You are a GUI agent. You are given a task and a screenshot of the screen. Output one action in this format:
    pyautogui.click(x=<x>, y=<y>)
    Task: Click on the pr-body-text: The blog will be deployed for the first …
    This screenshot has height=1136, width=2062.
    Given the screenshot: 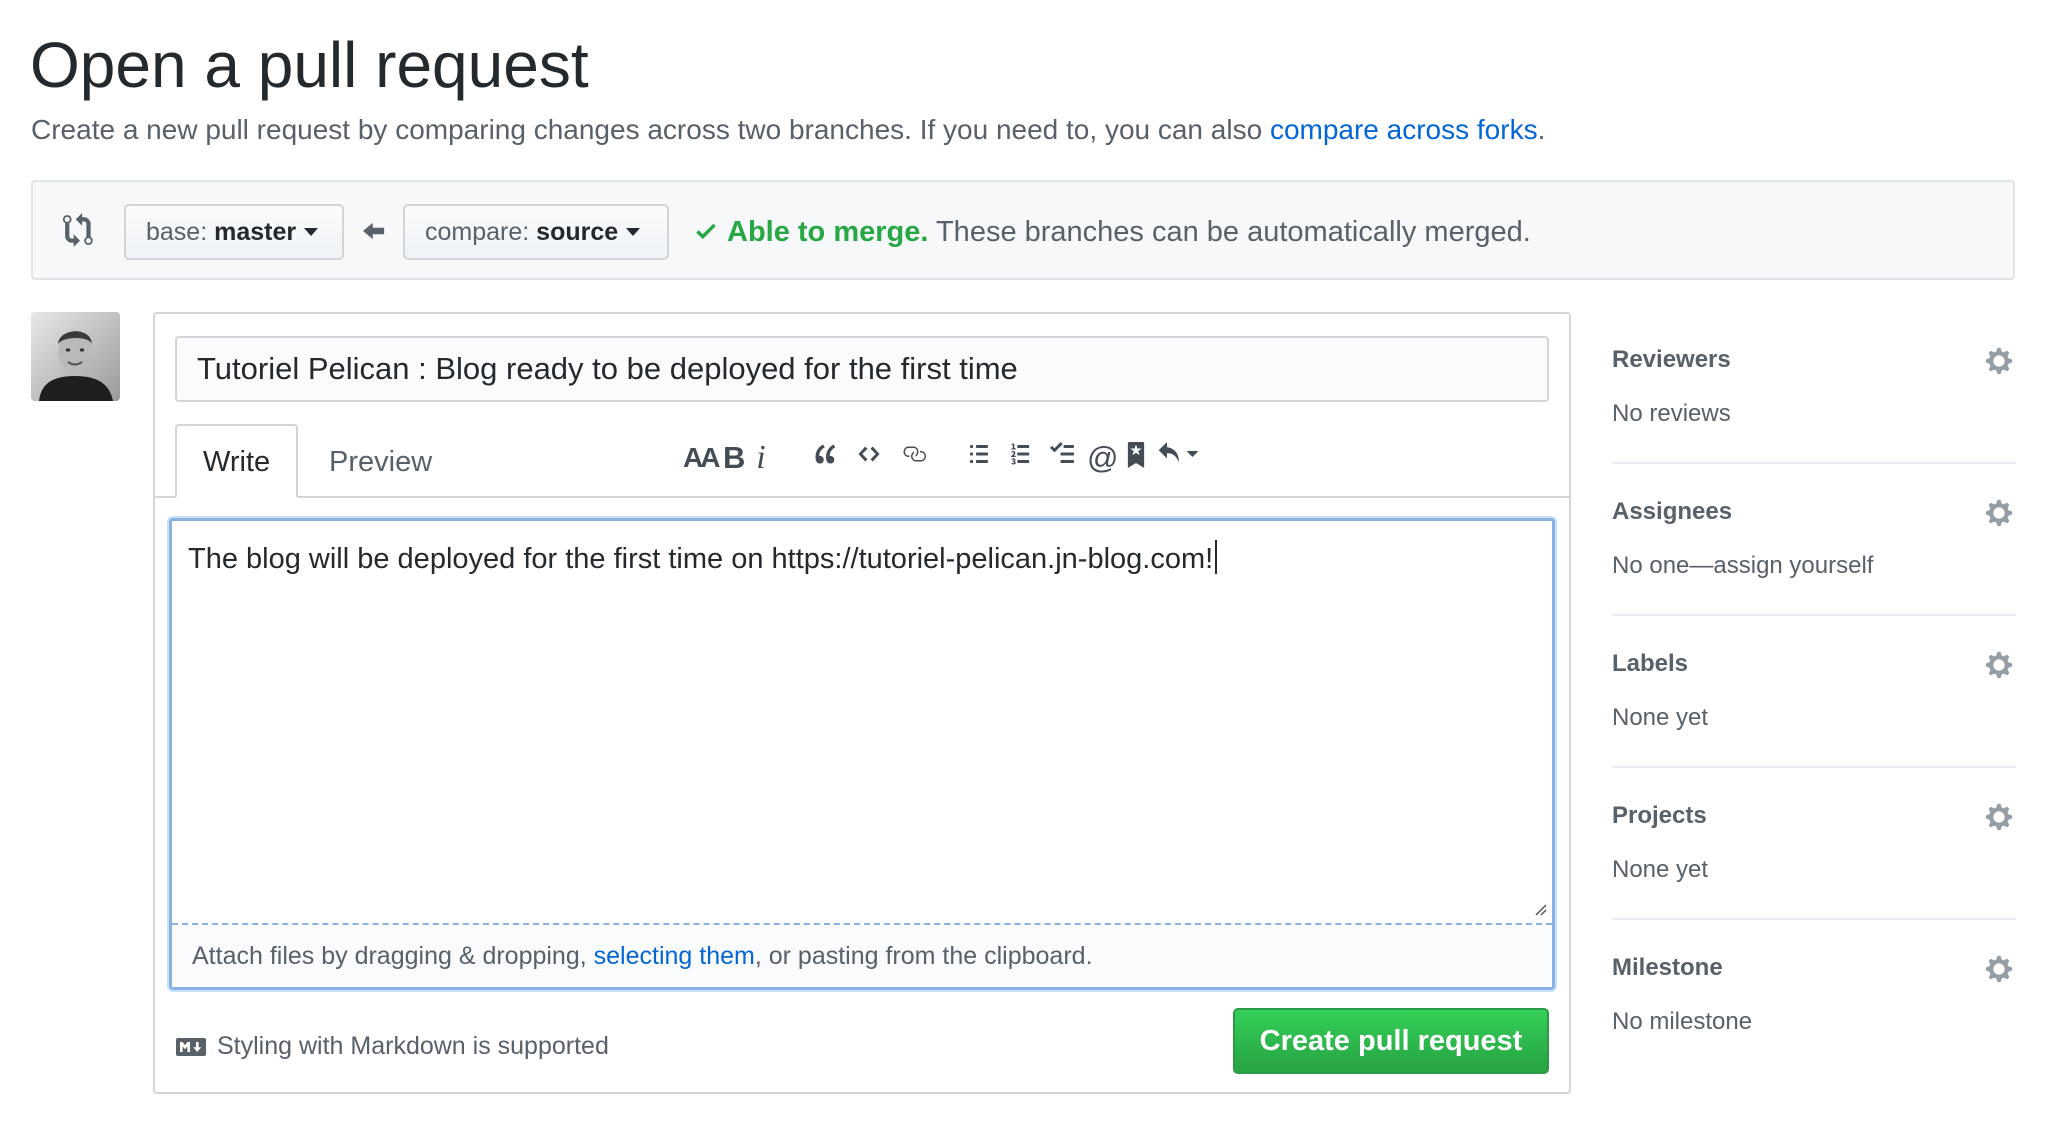 What is the action you would take?
    pyautogui.click(x=703, y=559)
    